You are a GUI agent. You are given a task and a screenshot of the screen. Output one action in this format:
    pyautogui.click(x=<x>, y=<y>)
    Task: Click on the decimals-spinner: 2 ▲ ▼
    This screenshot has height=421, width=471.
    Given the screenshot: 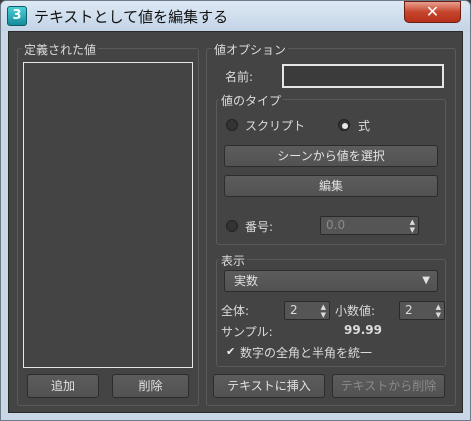 What is the action you would take?
    pyautogui.click(x=422, y=310)
    